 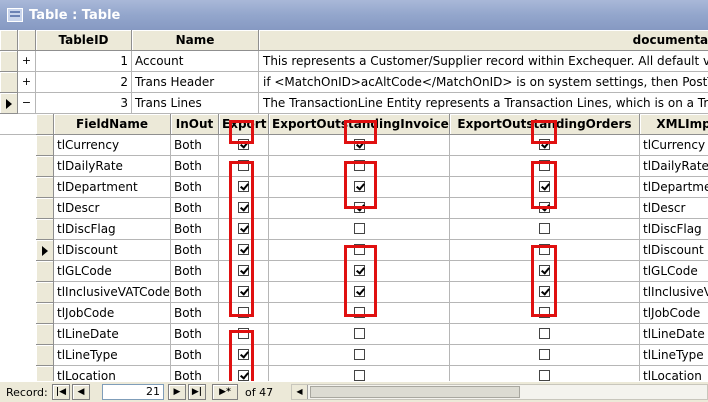 I want to click on column-header-name: Name, so click(x=195, y=40).